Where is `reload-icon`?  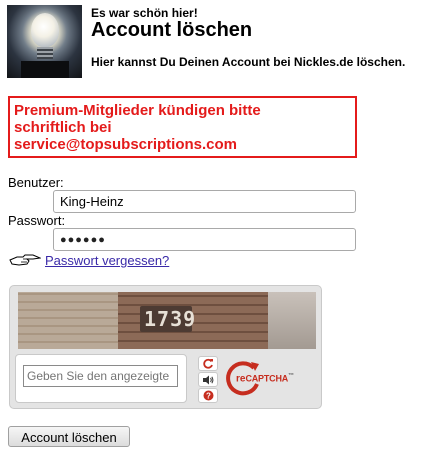 reload-icon is located at coordinates (208, 363).